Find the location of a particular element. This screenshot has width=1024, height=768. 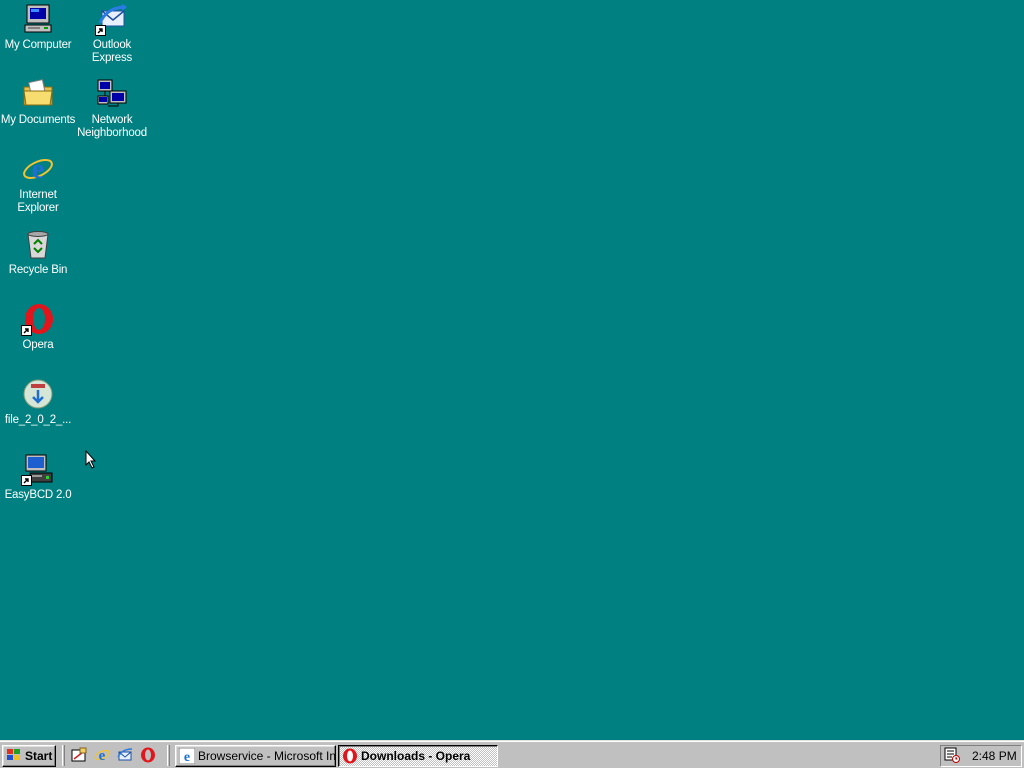

desktop-icon-label: My Computer is located at coordinates (38, 45).